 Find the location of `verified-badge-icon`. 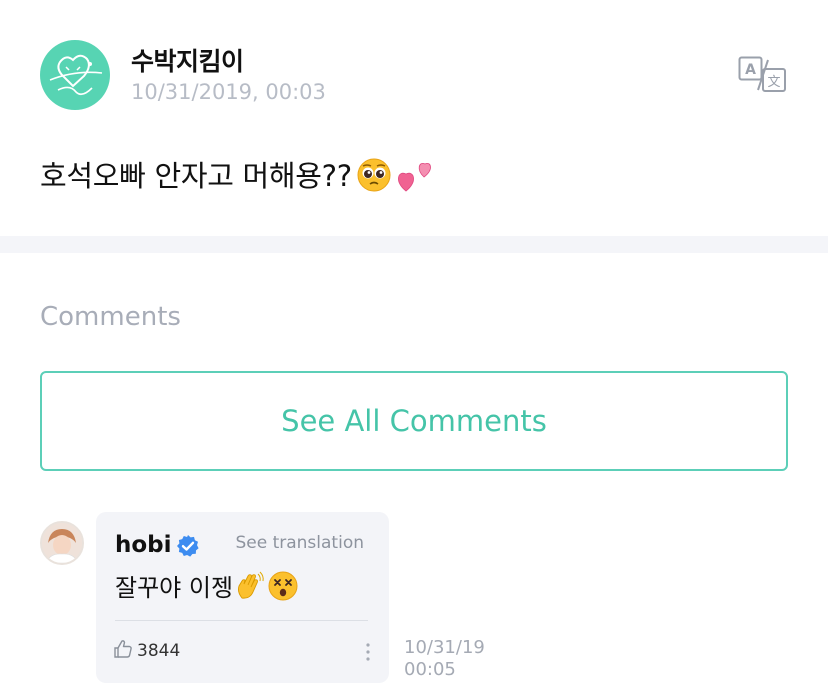

verified-badge-icon is located at coordinates (188, 546).